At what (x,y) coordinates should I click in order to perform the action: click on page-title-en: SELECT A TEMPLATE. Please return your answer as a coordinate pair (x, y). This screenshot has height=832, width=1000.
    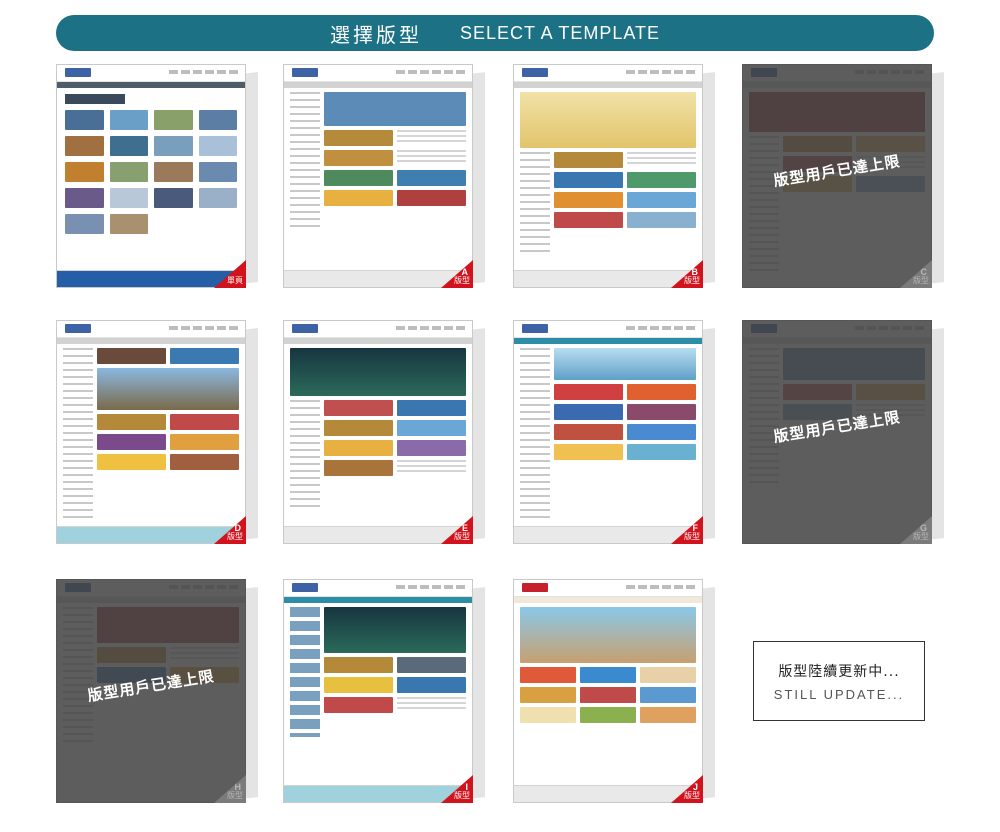
    Looking at the image, I should click on (560, 32).